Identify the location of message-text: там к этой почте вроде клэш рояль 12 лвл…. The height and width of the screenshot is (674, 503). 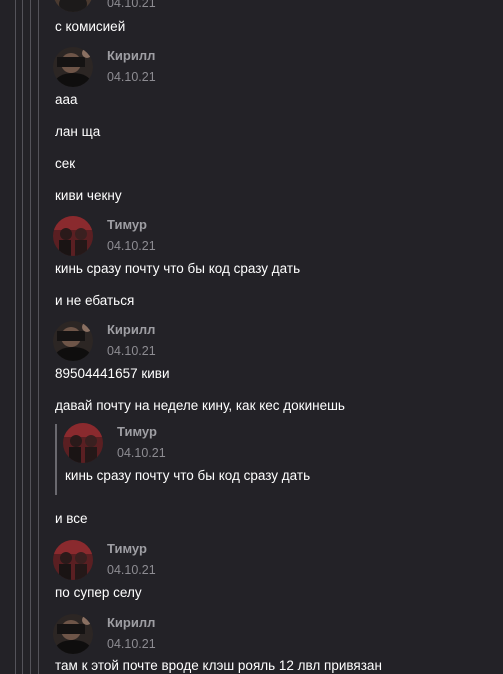
(218, 665).